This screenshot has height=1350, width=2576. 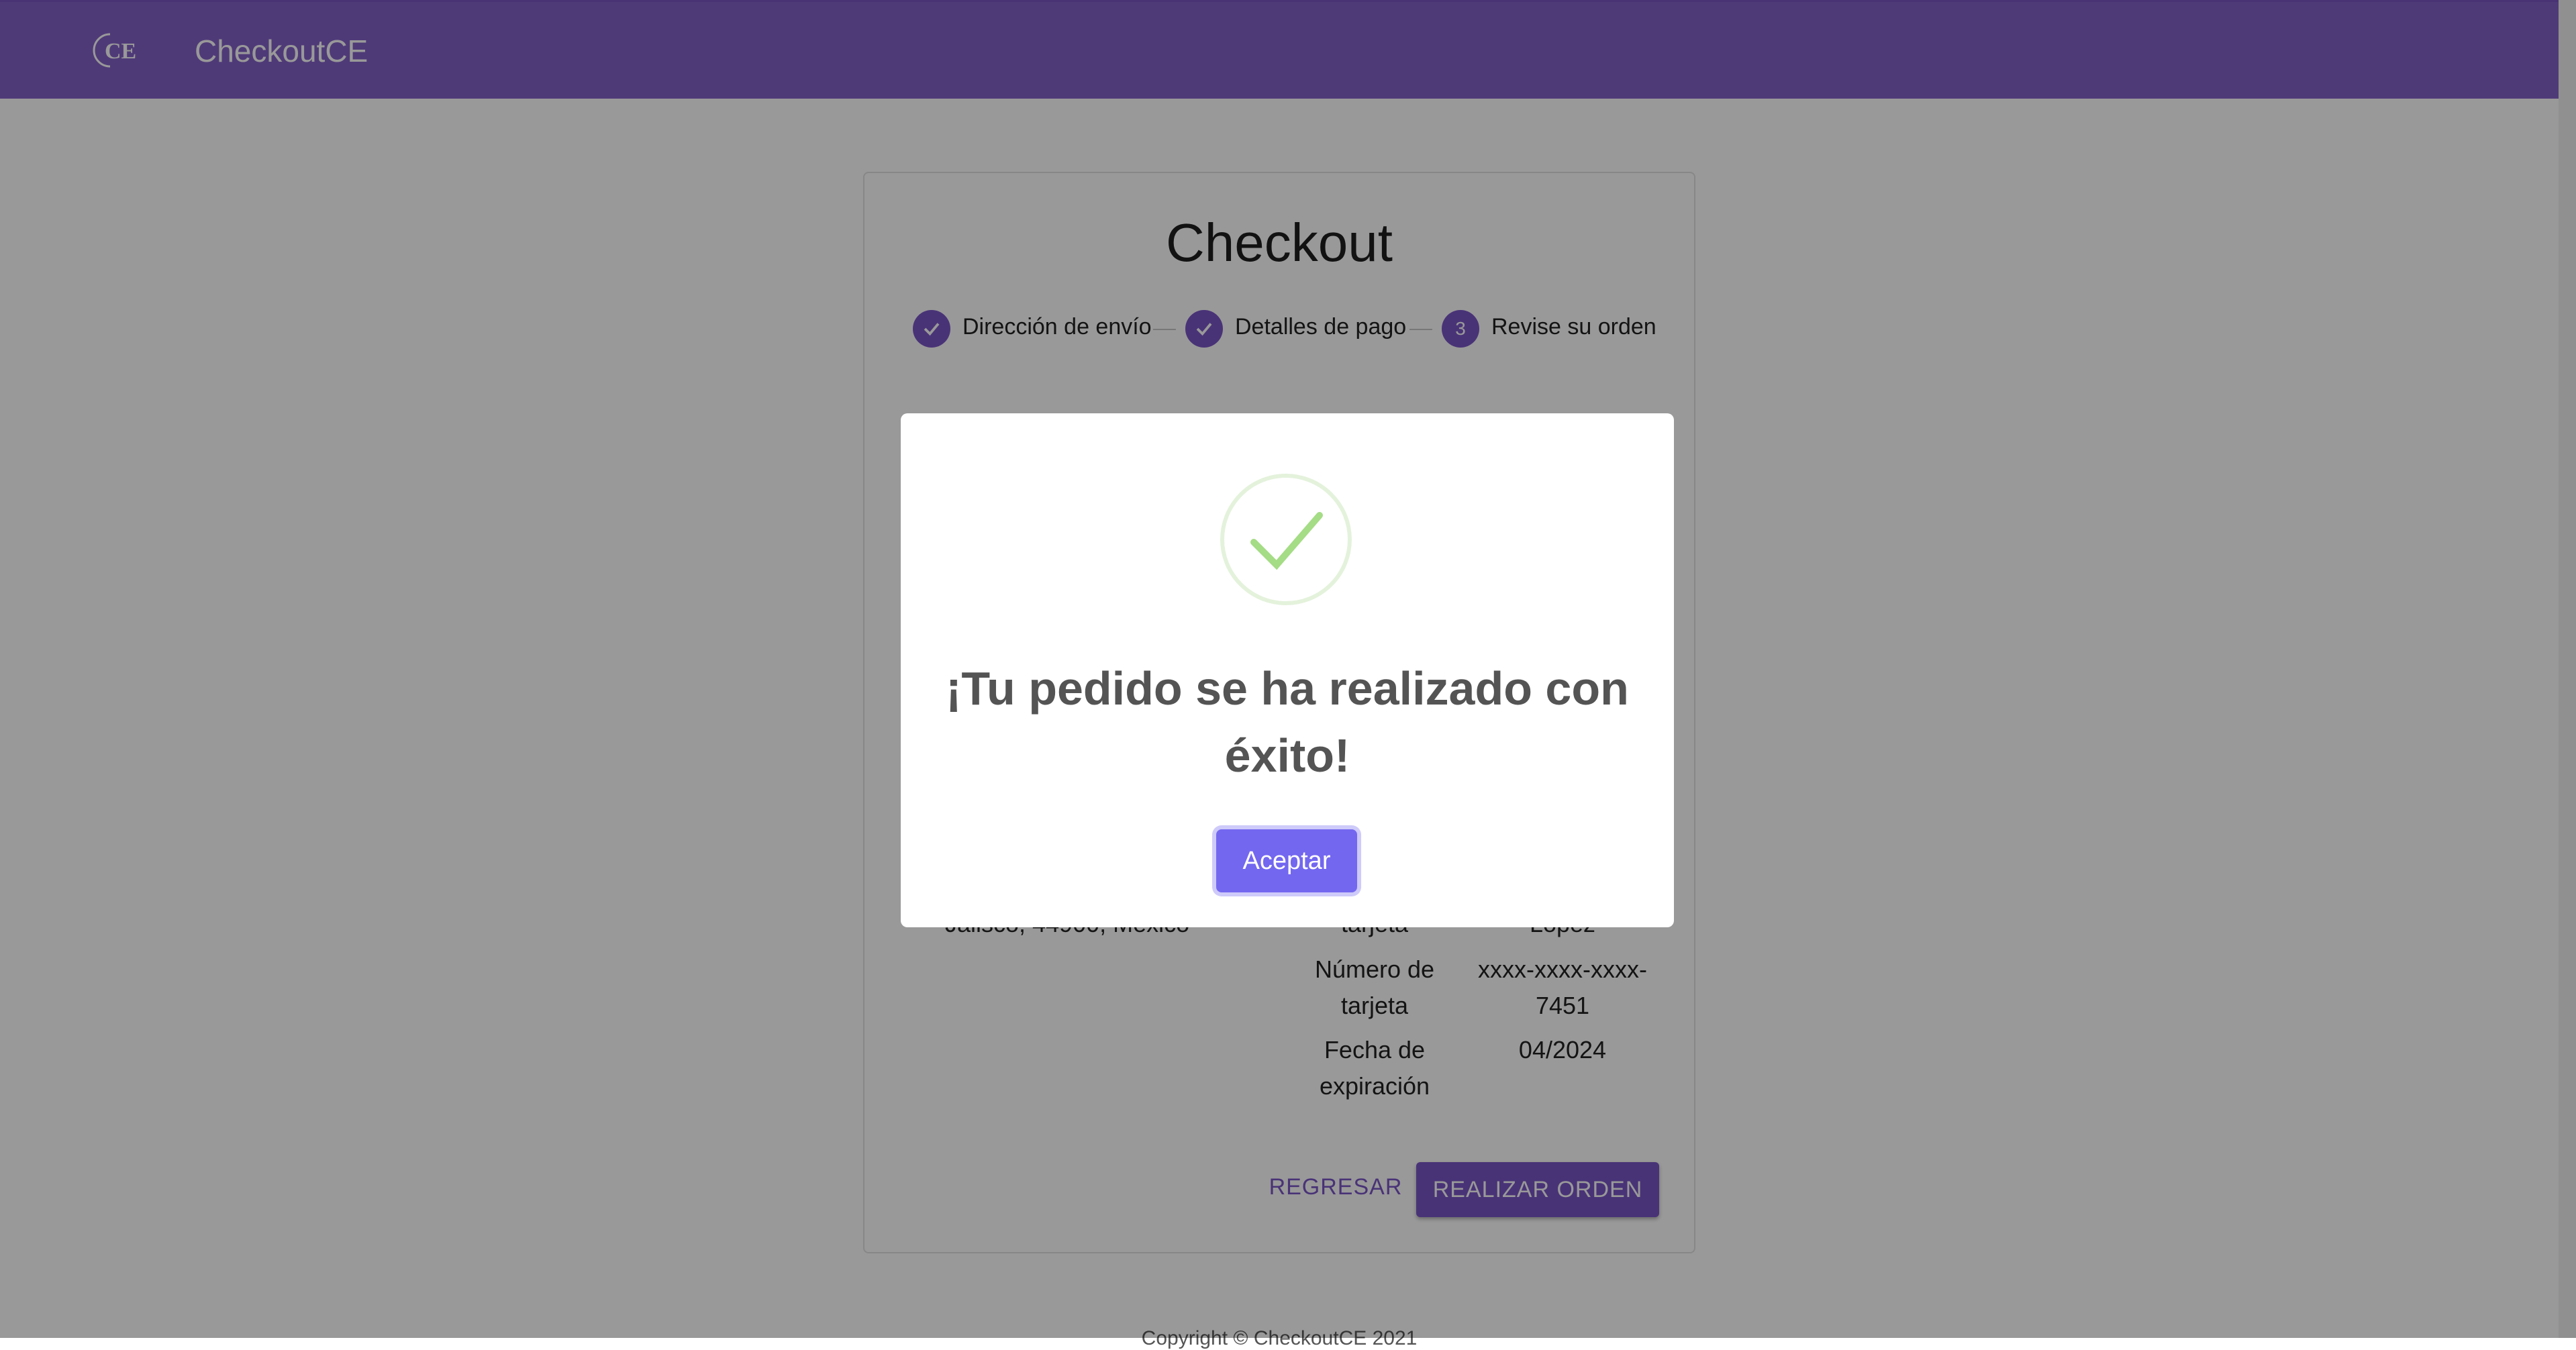 I want to click on success-check-icon, so click(x=1286, y=539).